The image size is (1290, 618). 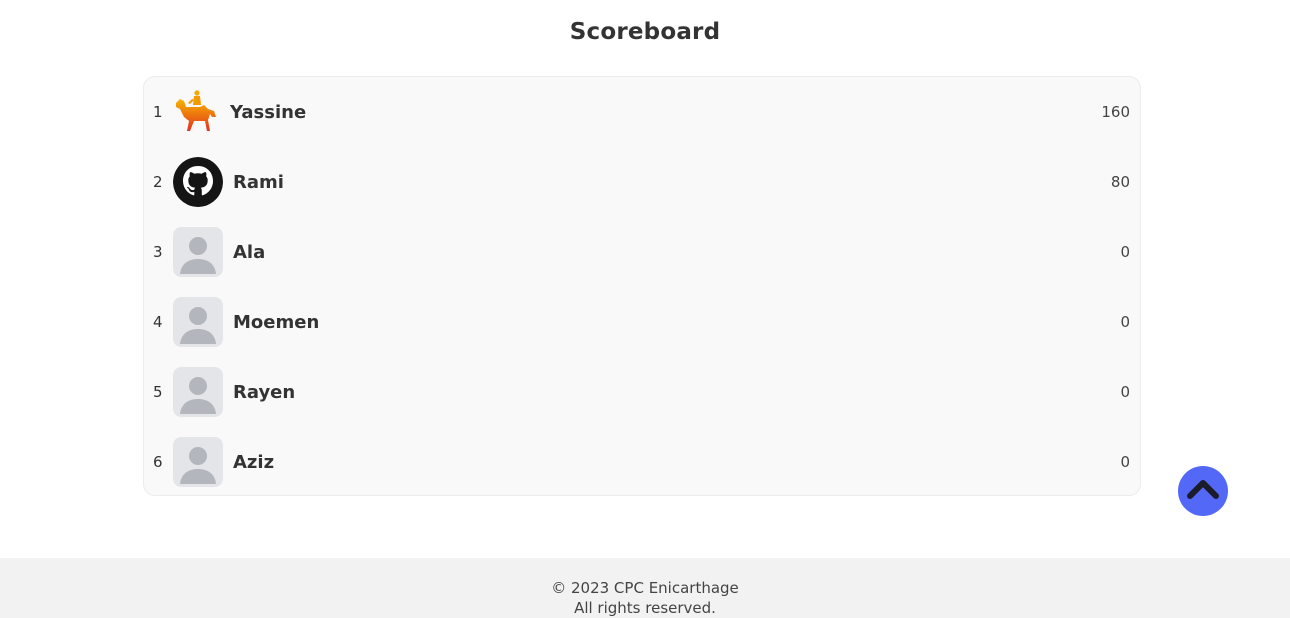 I want to click on player-name: Ala, so click(x=249, y=252).